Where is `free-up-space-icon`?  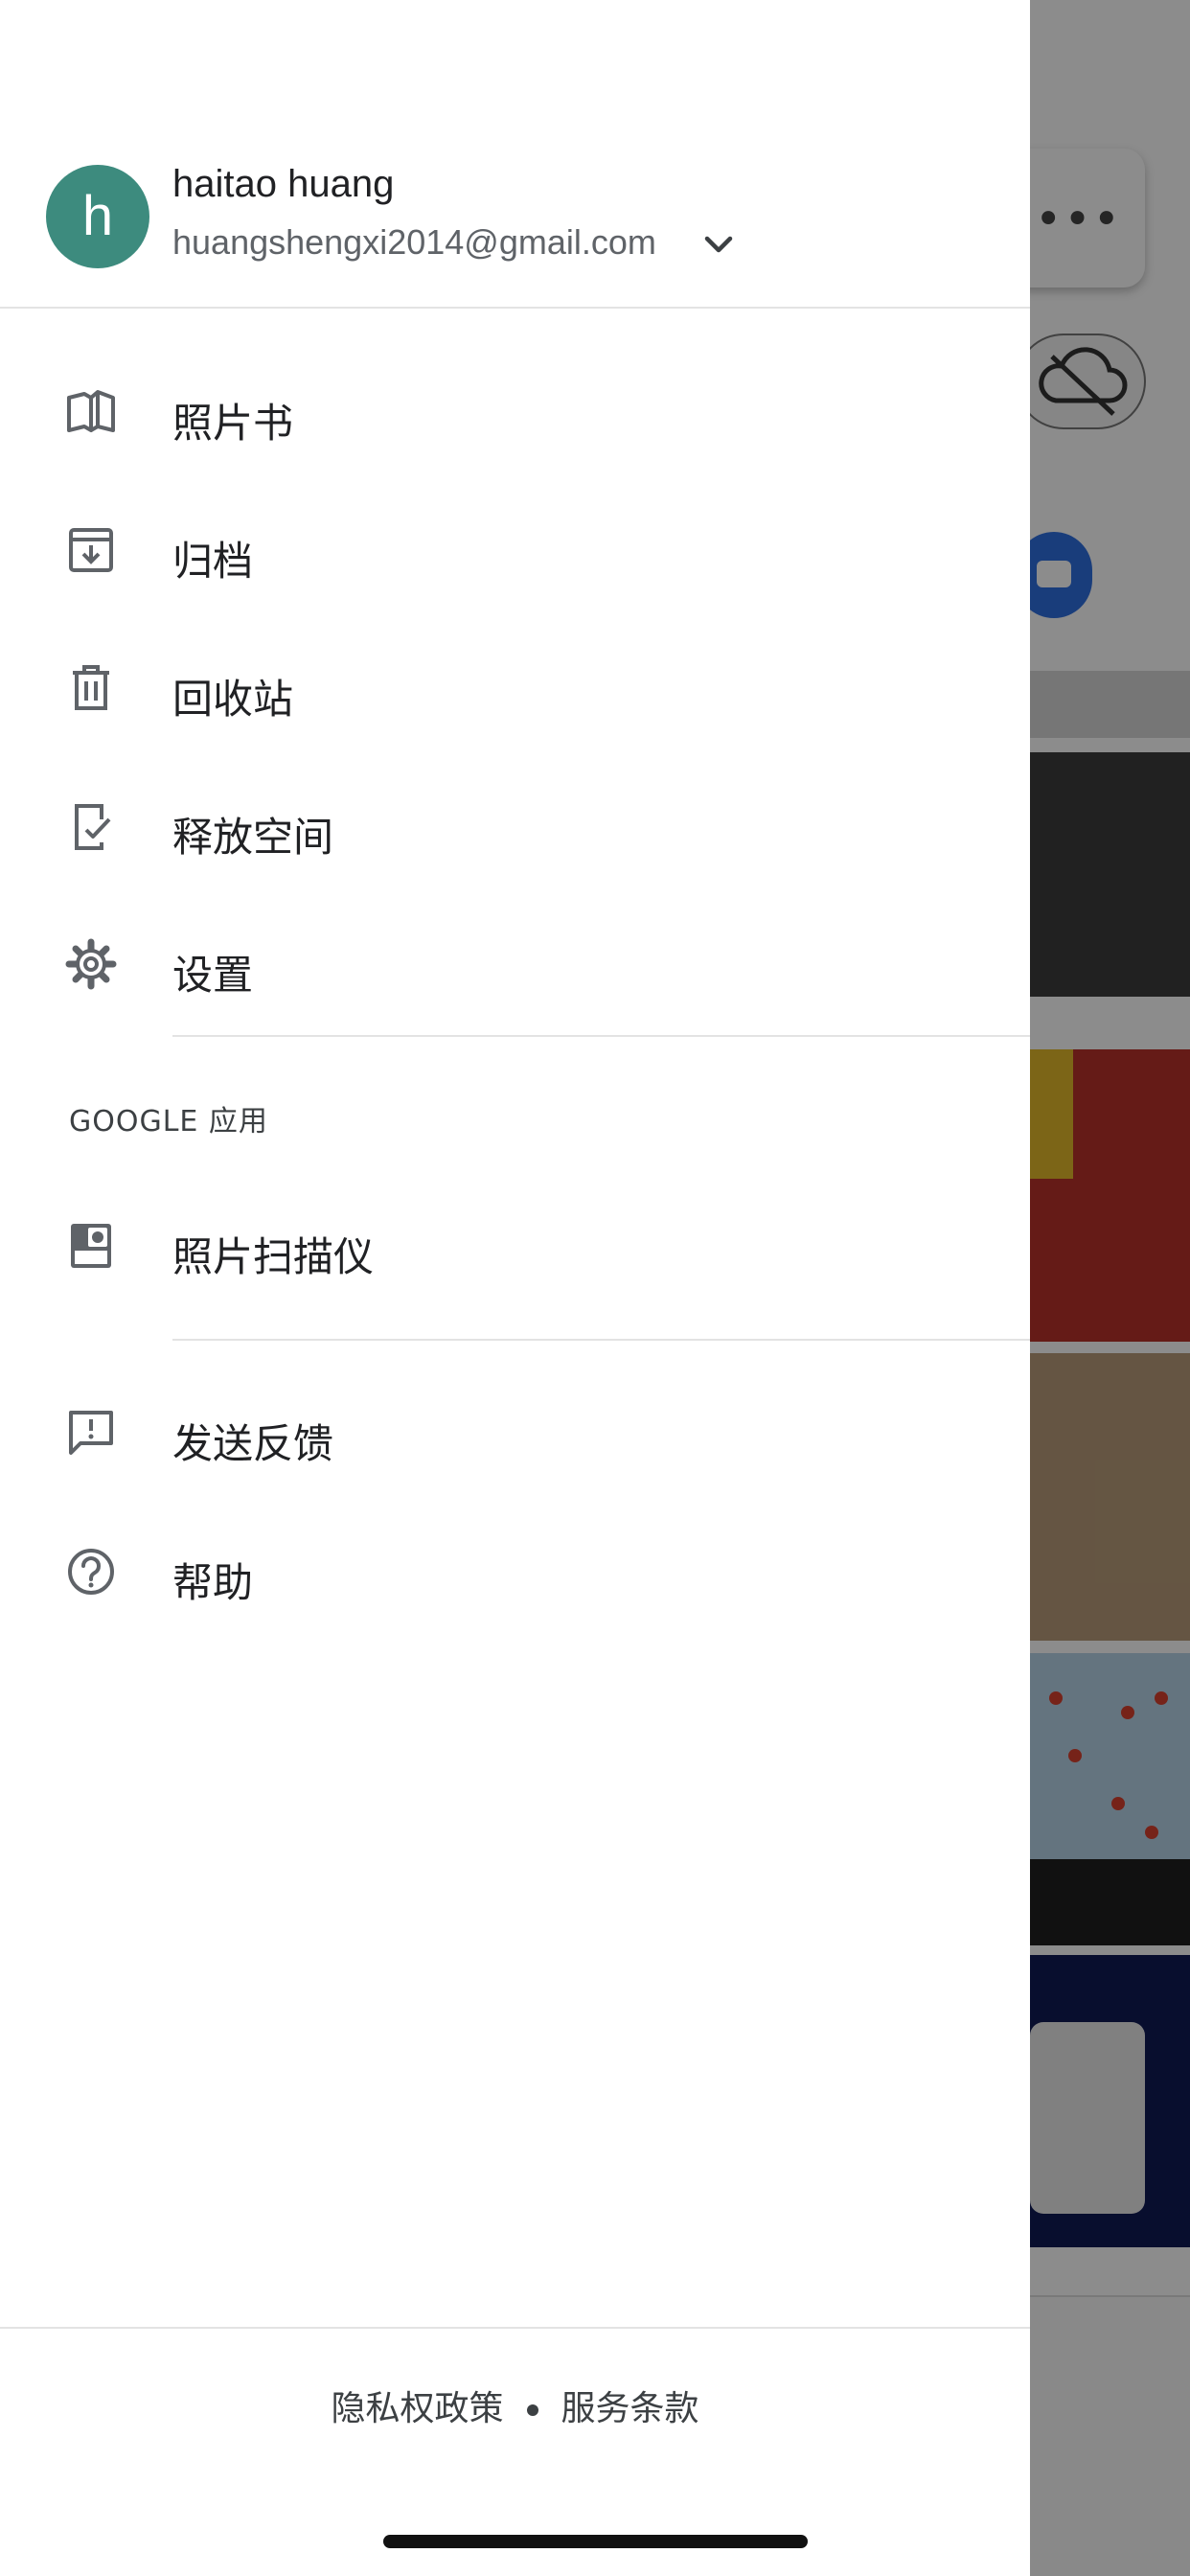 free-up-space-icon is located at coordinates (93, 827).